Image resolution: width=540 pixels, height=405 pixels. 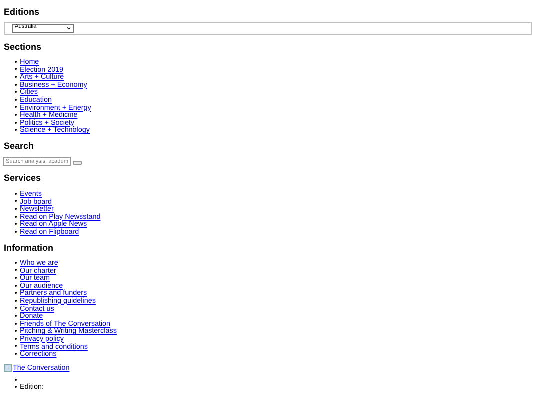 What do you see at coordinates (22, 12) in the screenshot?
I see `section-heading: Editions` at bounding box center [22, 12].